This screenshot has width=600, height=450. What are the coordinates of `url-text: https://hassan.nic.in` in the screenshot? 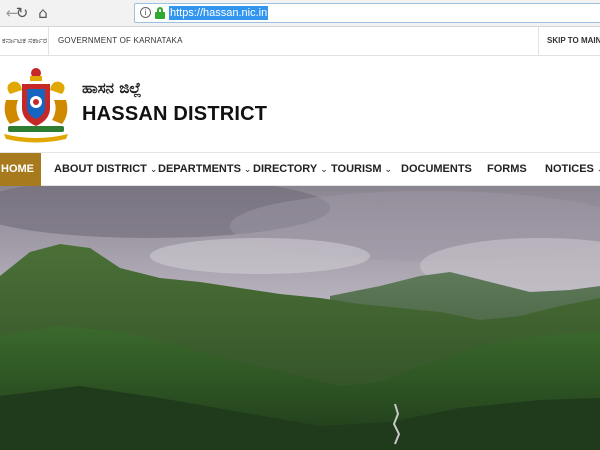 It's located at (219, 13).